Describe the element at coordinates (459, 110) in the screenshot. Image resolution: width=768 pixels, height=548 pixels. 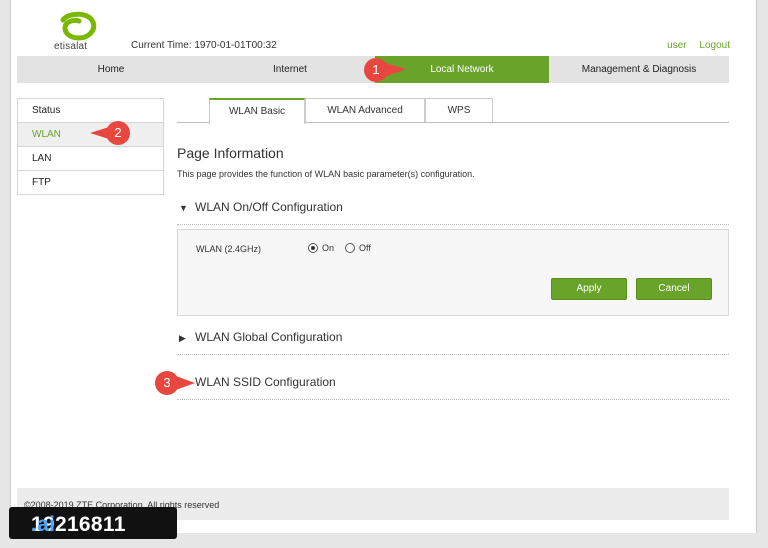
I see `tab-wps: WPS` at that location.